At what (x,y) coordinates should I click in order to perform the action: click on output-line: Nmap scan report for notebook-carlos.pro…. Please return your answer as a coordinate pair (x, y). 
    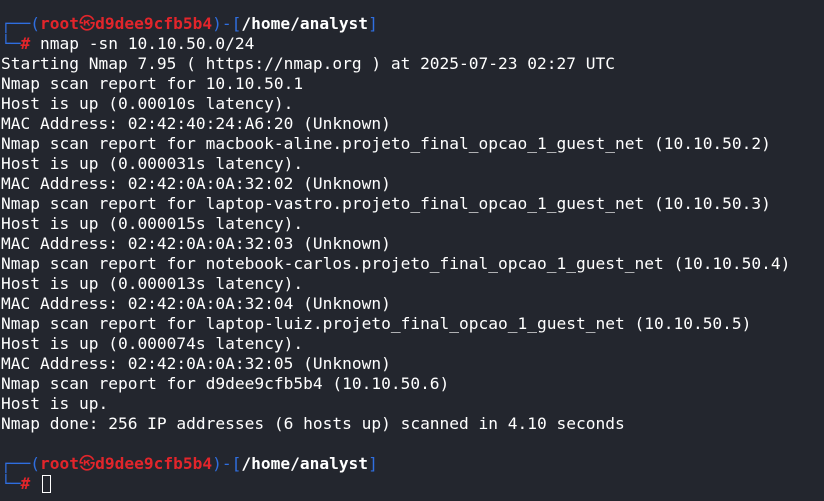
    Looking at the image, I should click on (396, 263).